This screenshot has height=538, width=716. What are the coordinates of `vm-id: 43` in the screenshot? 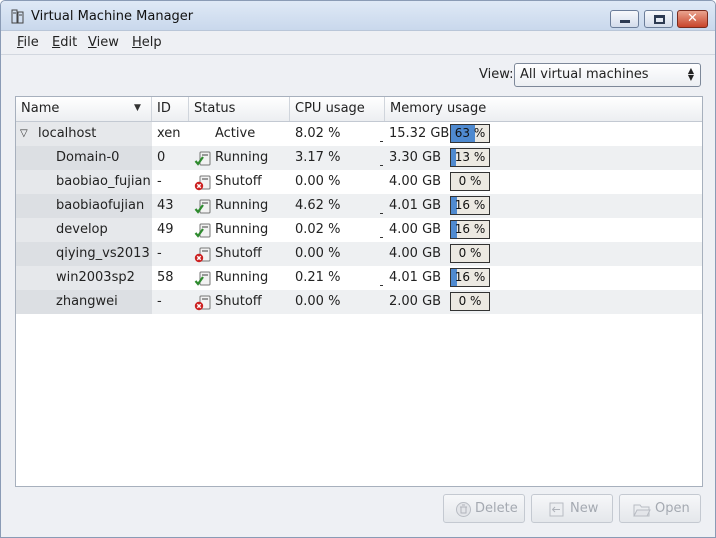 It's located at (165, 205).